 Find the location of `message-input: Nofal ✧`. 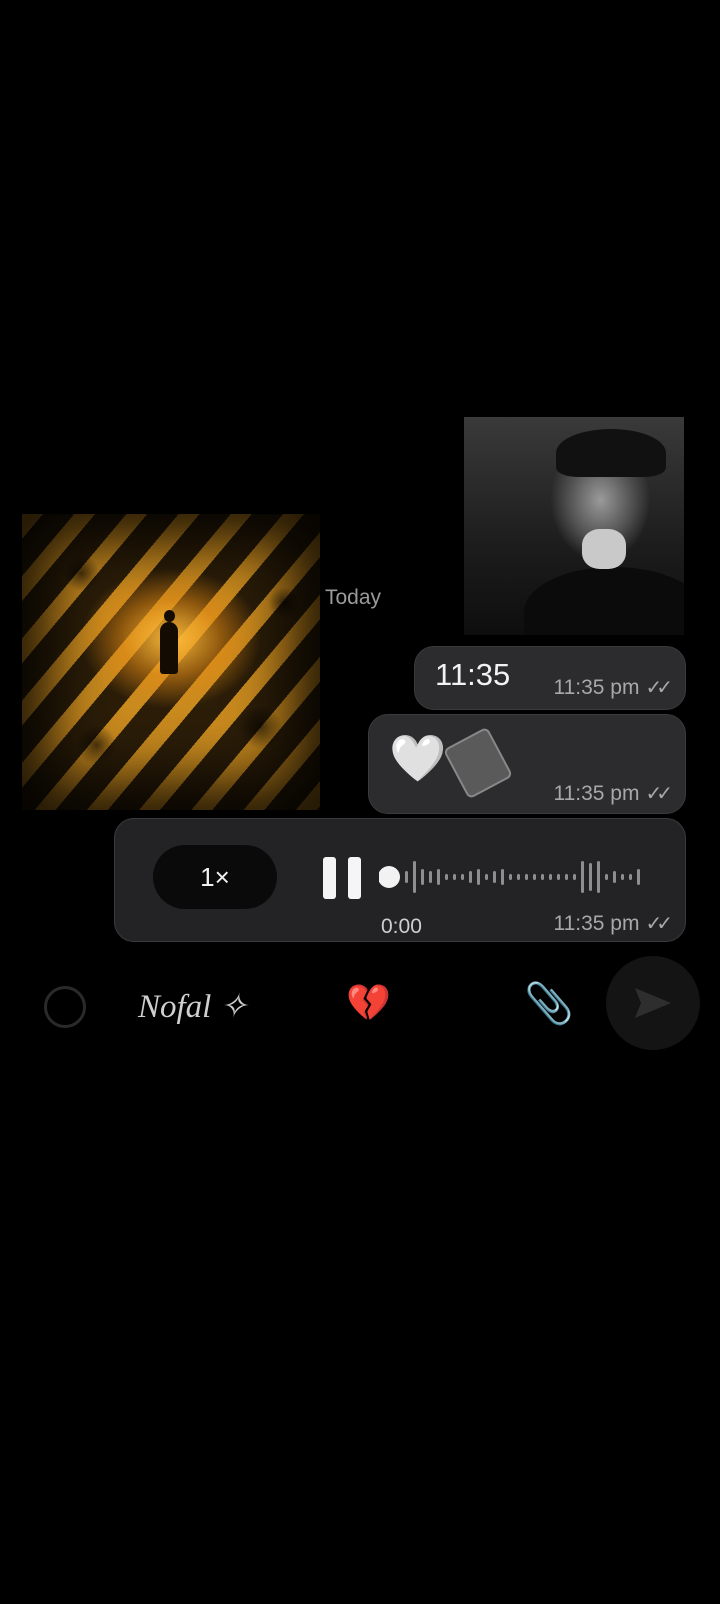

message-input: Nofal ✧ is located at coordinates (192, 1006).